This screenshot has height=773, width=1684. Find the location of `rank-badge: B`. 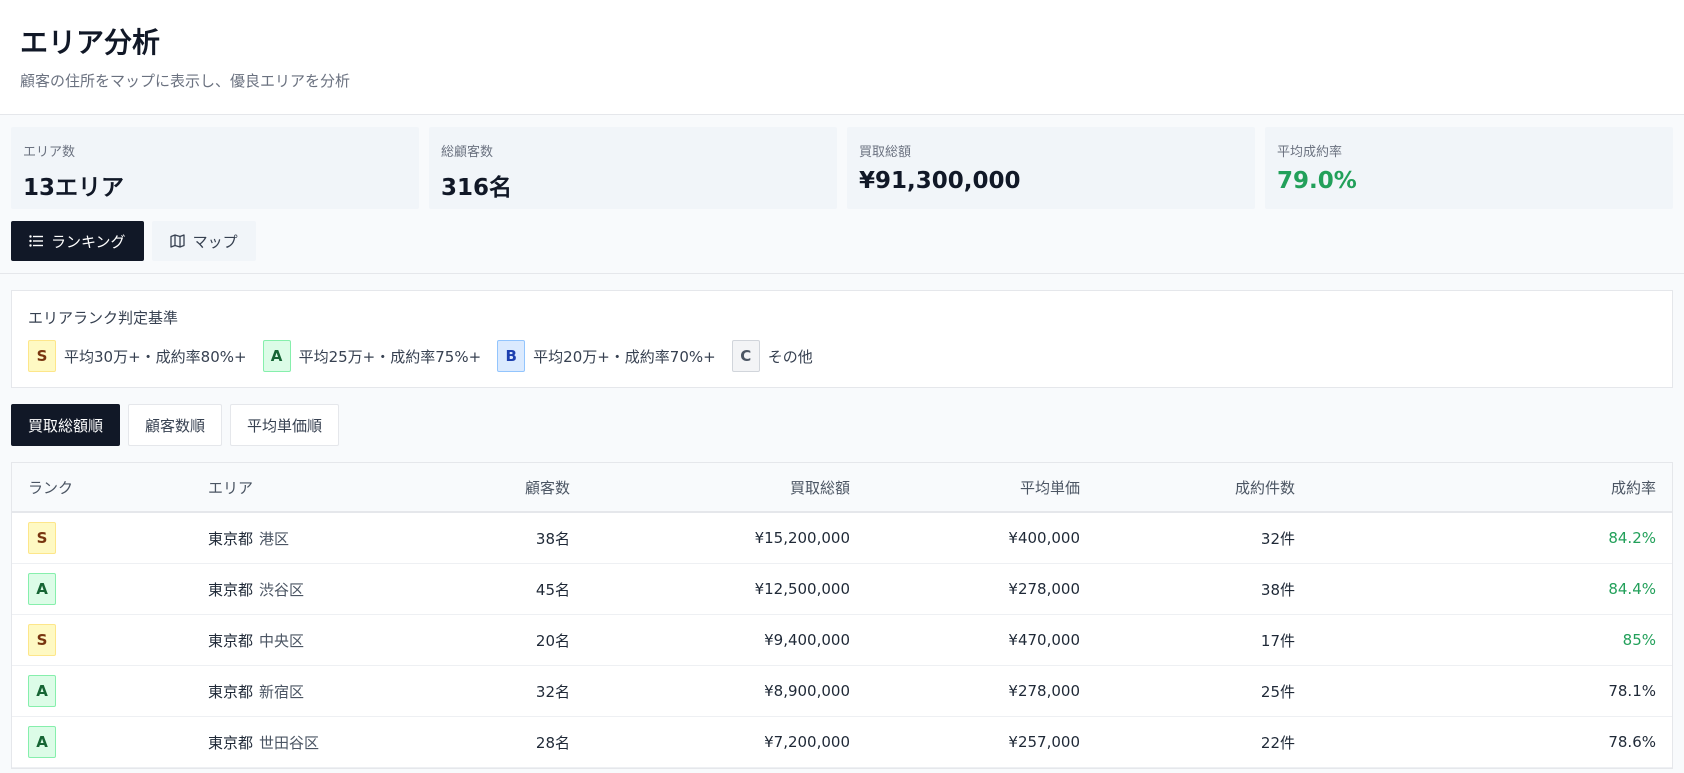

rank-badge: B is located at coordinates (511, 356).